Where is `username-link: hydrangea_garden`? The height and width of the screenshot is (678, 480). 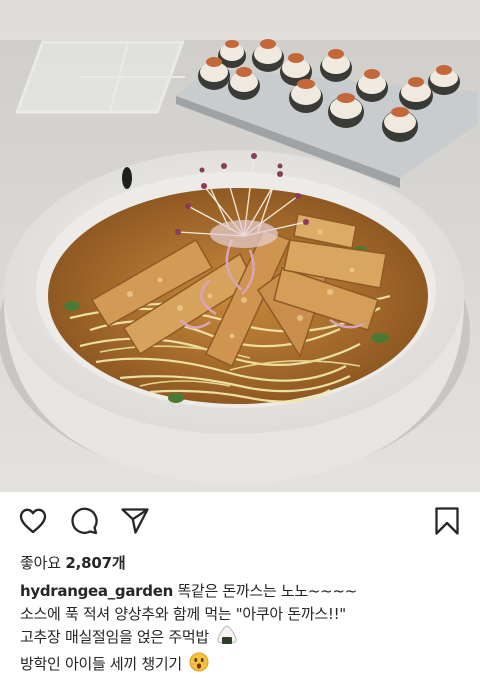 username-link: hydrangea_garden is located at coordinates (96, 591).